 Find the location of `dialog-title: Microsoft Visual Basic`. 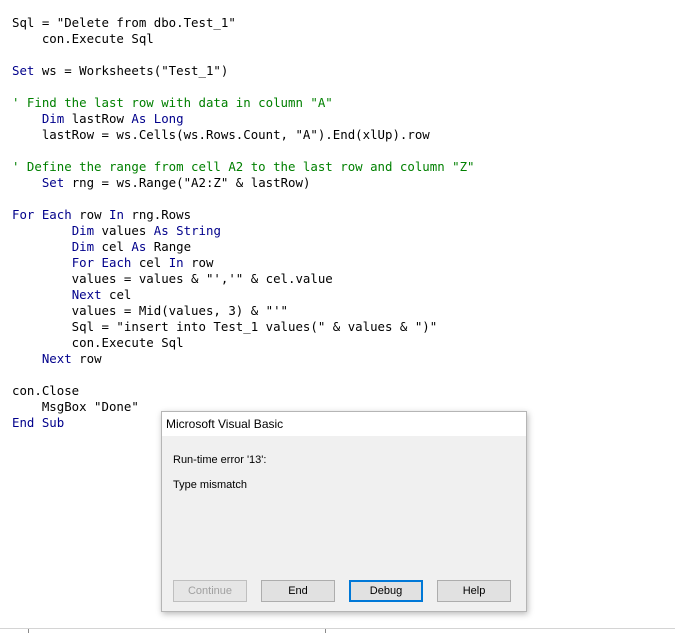

dialog-title: Microsoft Visual Basic is located at coordinates (225, 424).